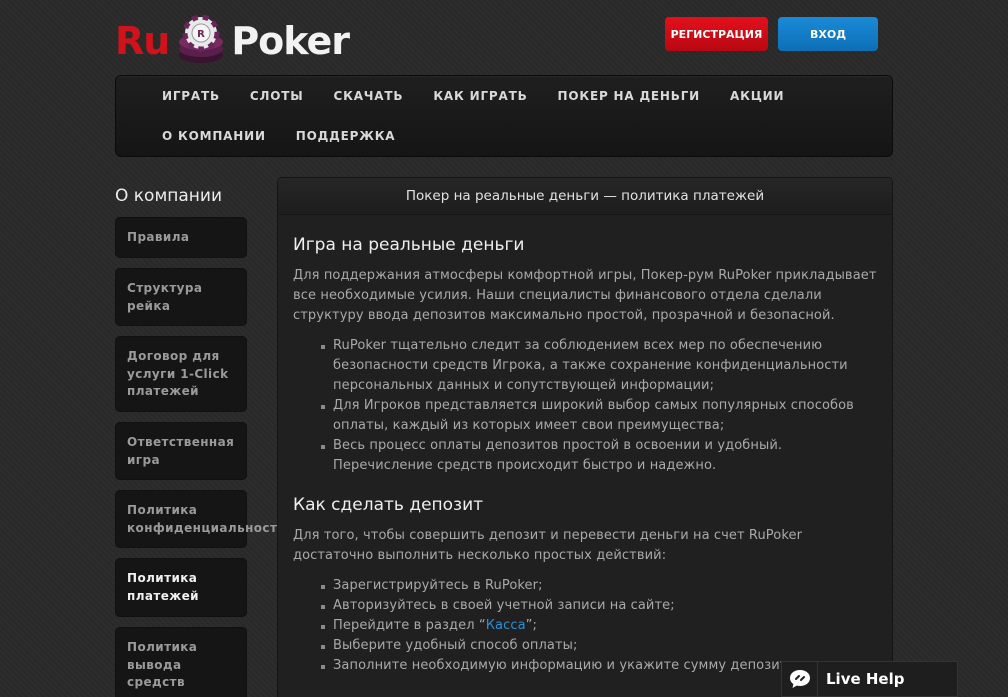 Image resolution: width=1008 pixels, height=697 pixels. What do you see at coordinates (154, 664) in the screenshot?
I see `sidebar-item-label: вывода` at bounding box center [154, 664].